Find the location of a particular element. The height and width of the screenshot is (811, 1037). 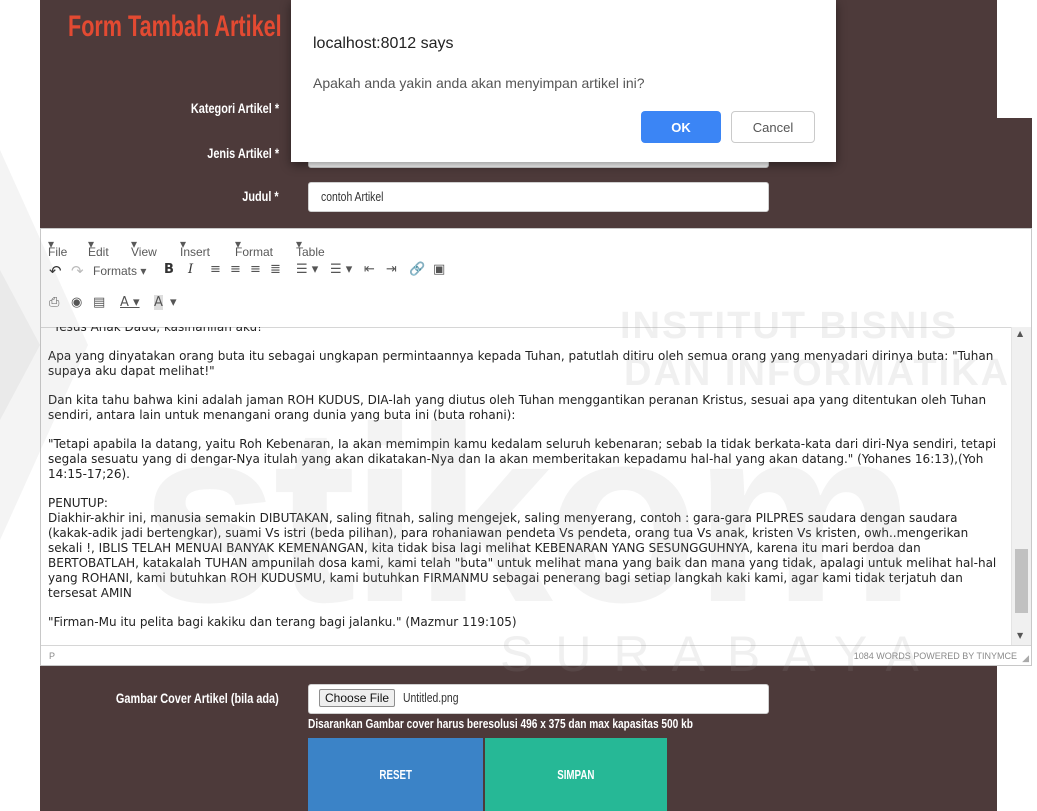

align-justify-icon: ≣ is located at coordinates (275, 269).